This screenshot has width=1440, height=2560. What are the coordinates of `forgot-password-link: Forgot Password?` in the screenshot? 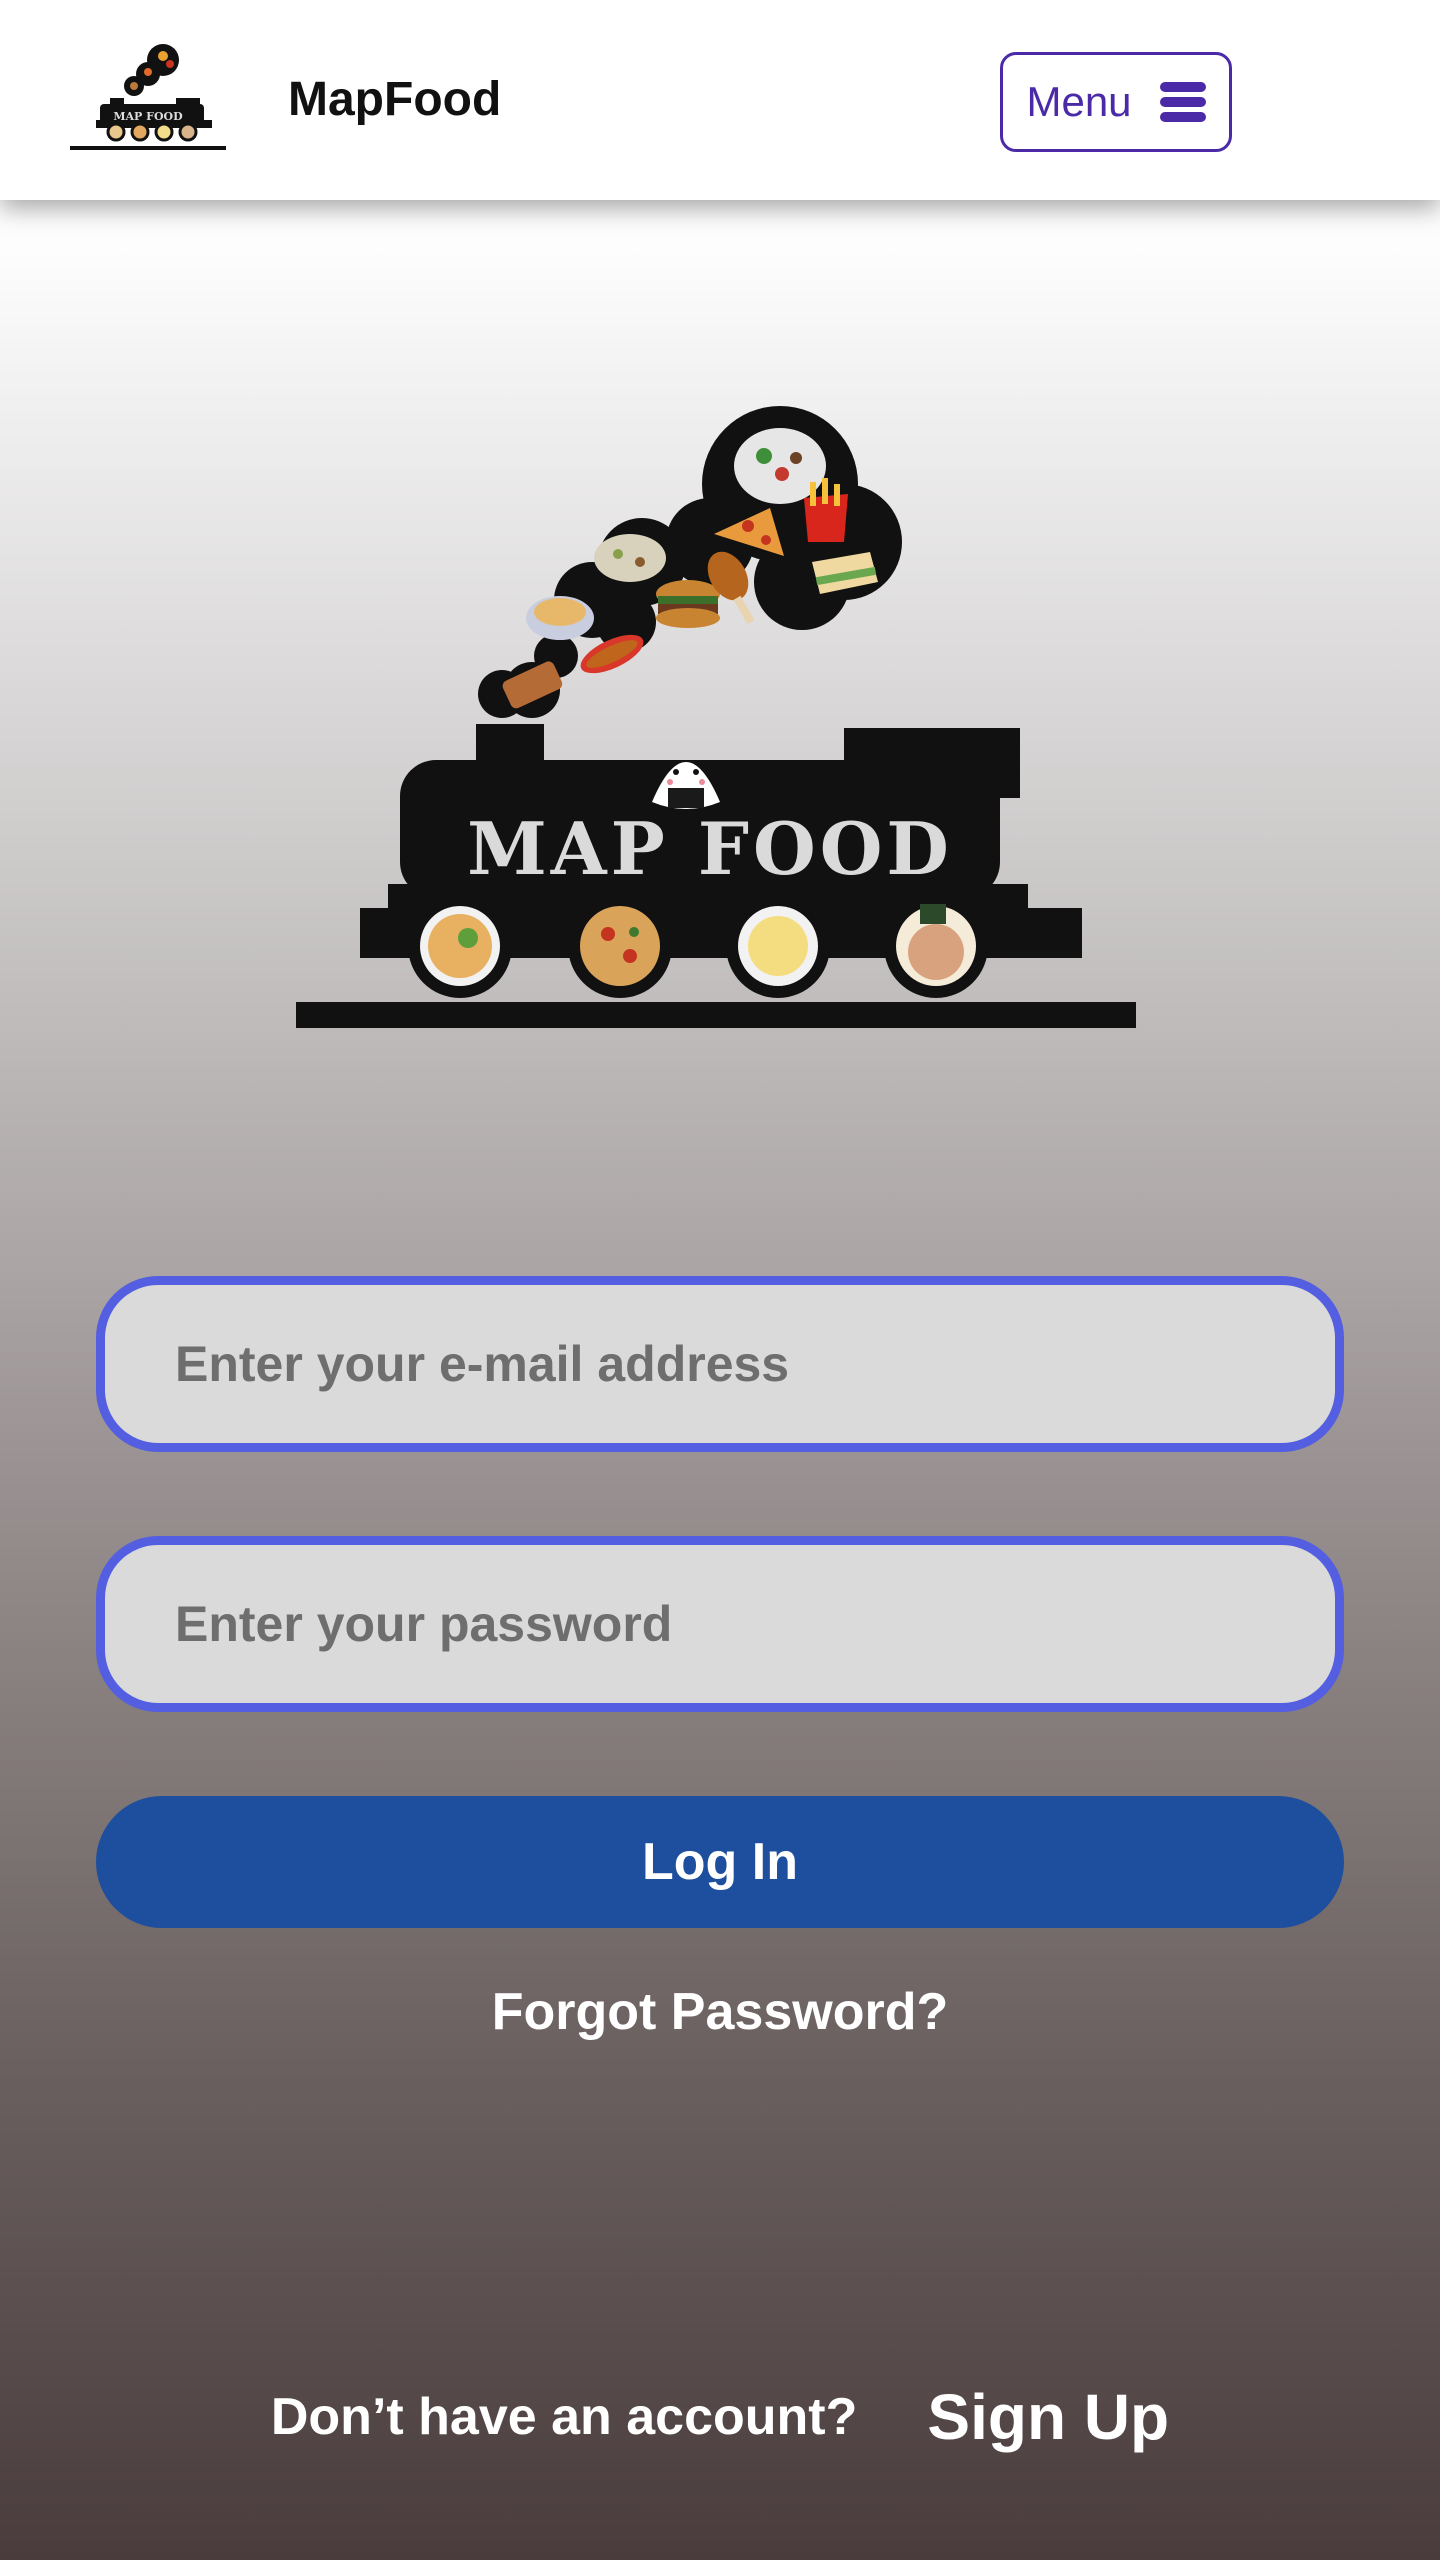 It's located at (720, 2012).